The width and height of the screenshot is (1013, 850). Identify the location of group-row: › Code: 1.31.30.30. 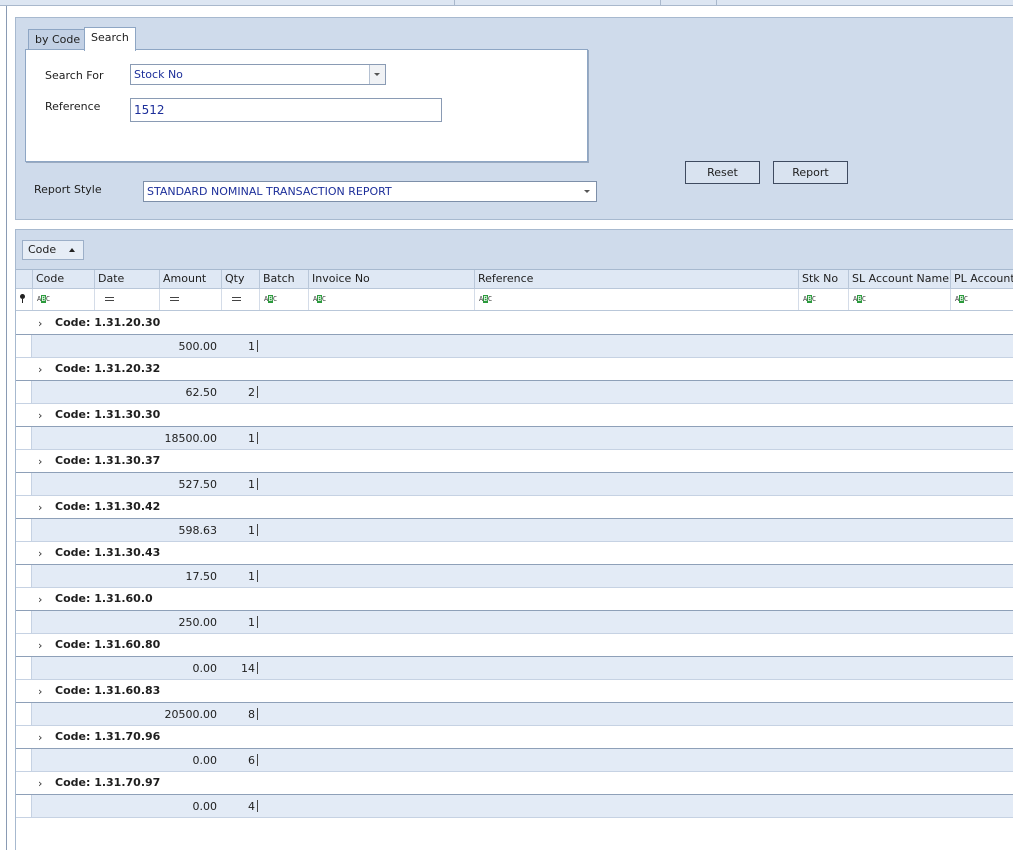
(514, 415).